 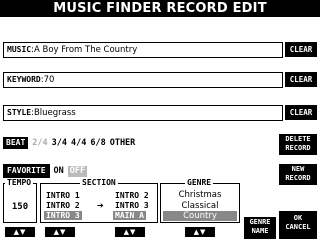 What do you see at coordinates (143, 113) in the screenshot?
I see `style-field: STYLE:Bluegrass` at bounding box center [143, 113].